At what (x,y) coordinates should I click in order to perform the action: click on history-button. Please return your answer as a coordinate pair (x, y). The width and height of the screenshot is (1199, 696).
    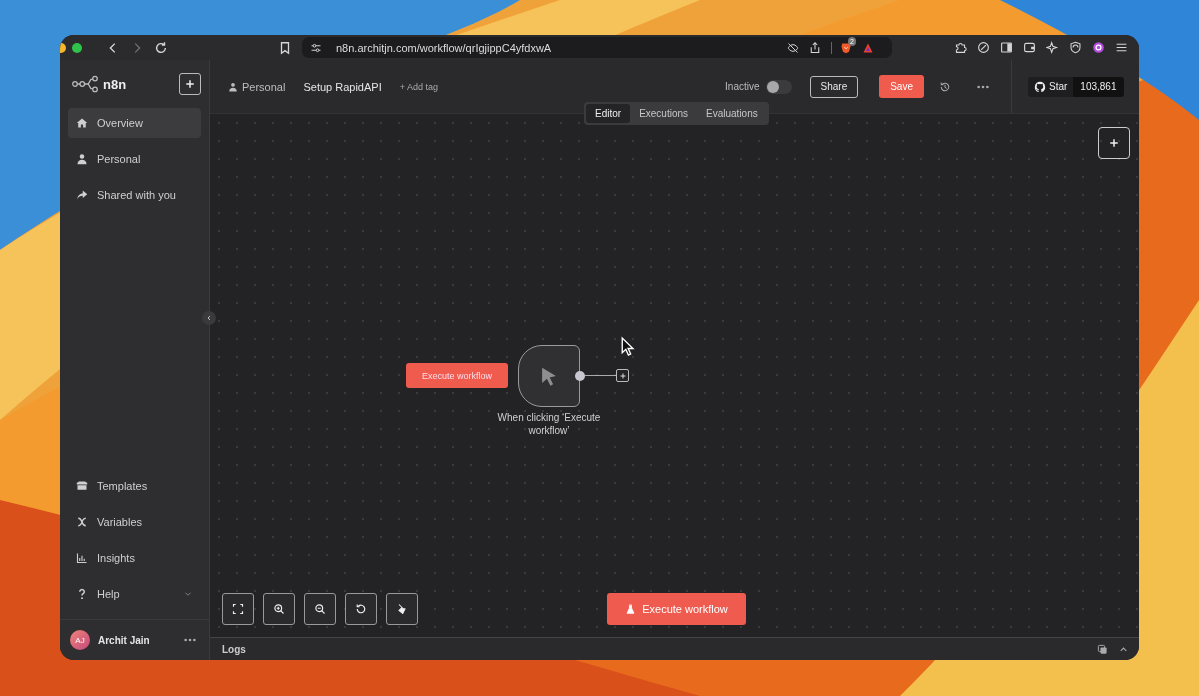
    Looking at the image, I should click on (945, 86).